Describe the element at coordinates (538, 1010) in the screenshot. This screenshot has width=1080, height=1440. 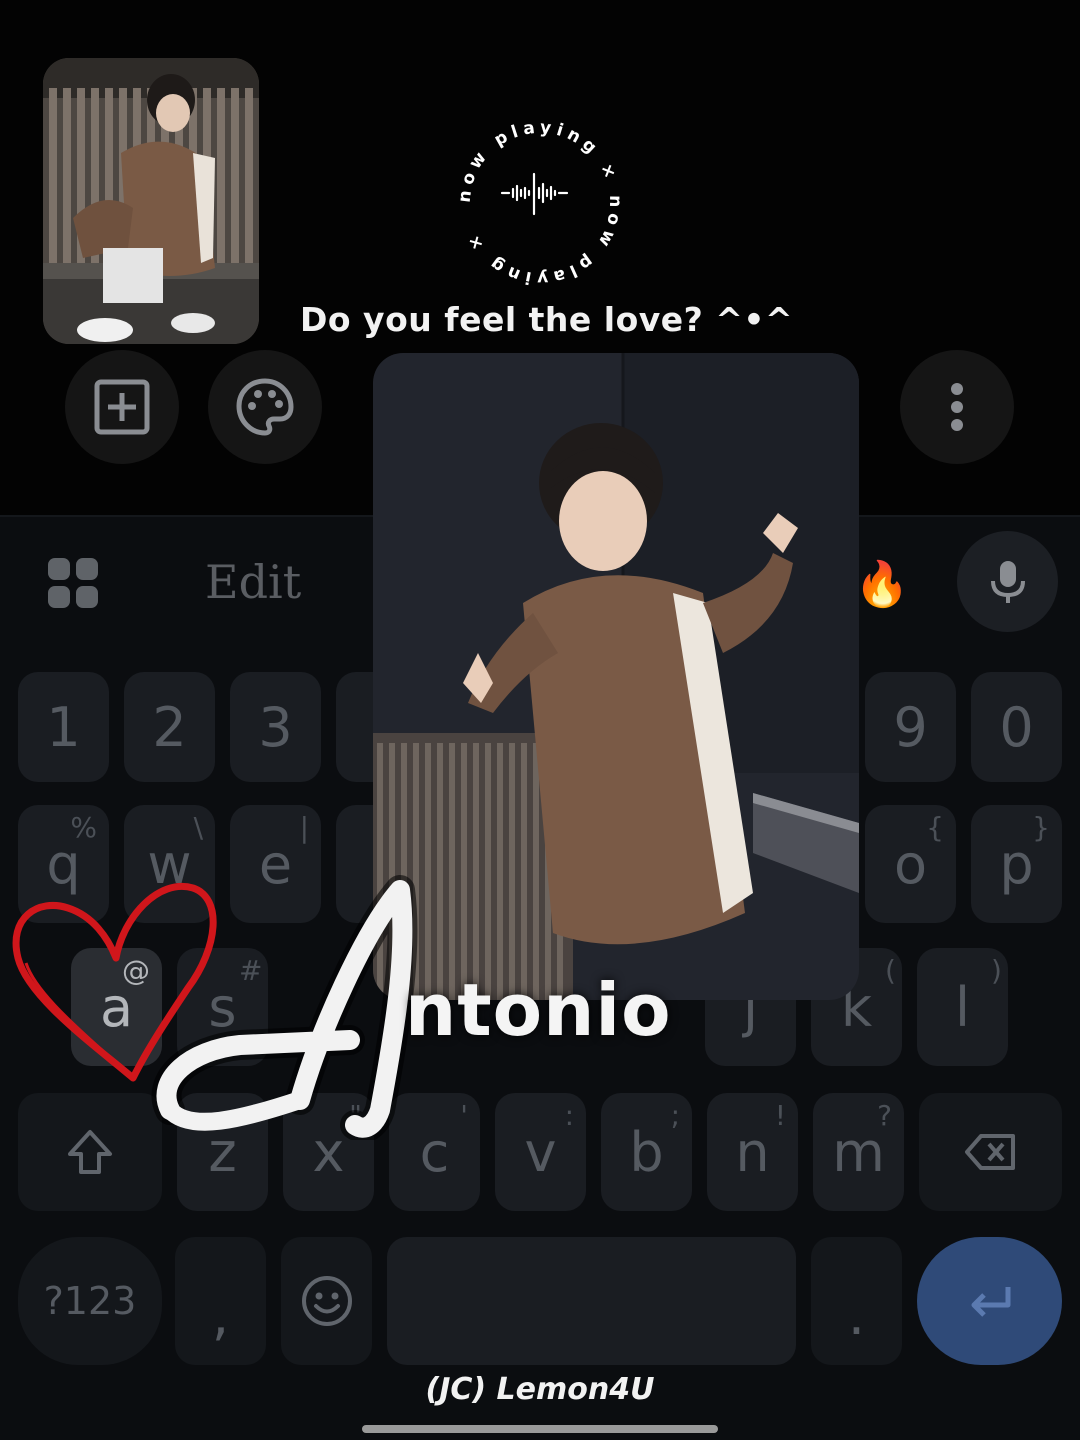
I see `name-text: ntonio` at that location.